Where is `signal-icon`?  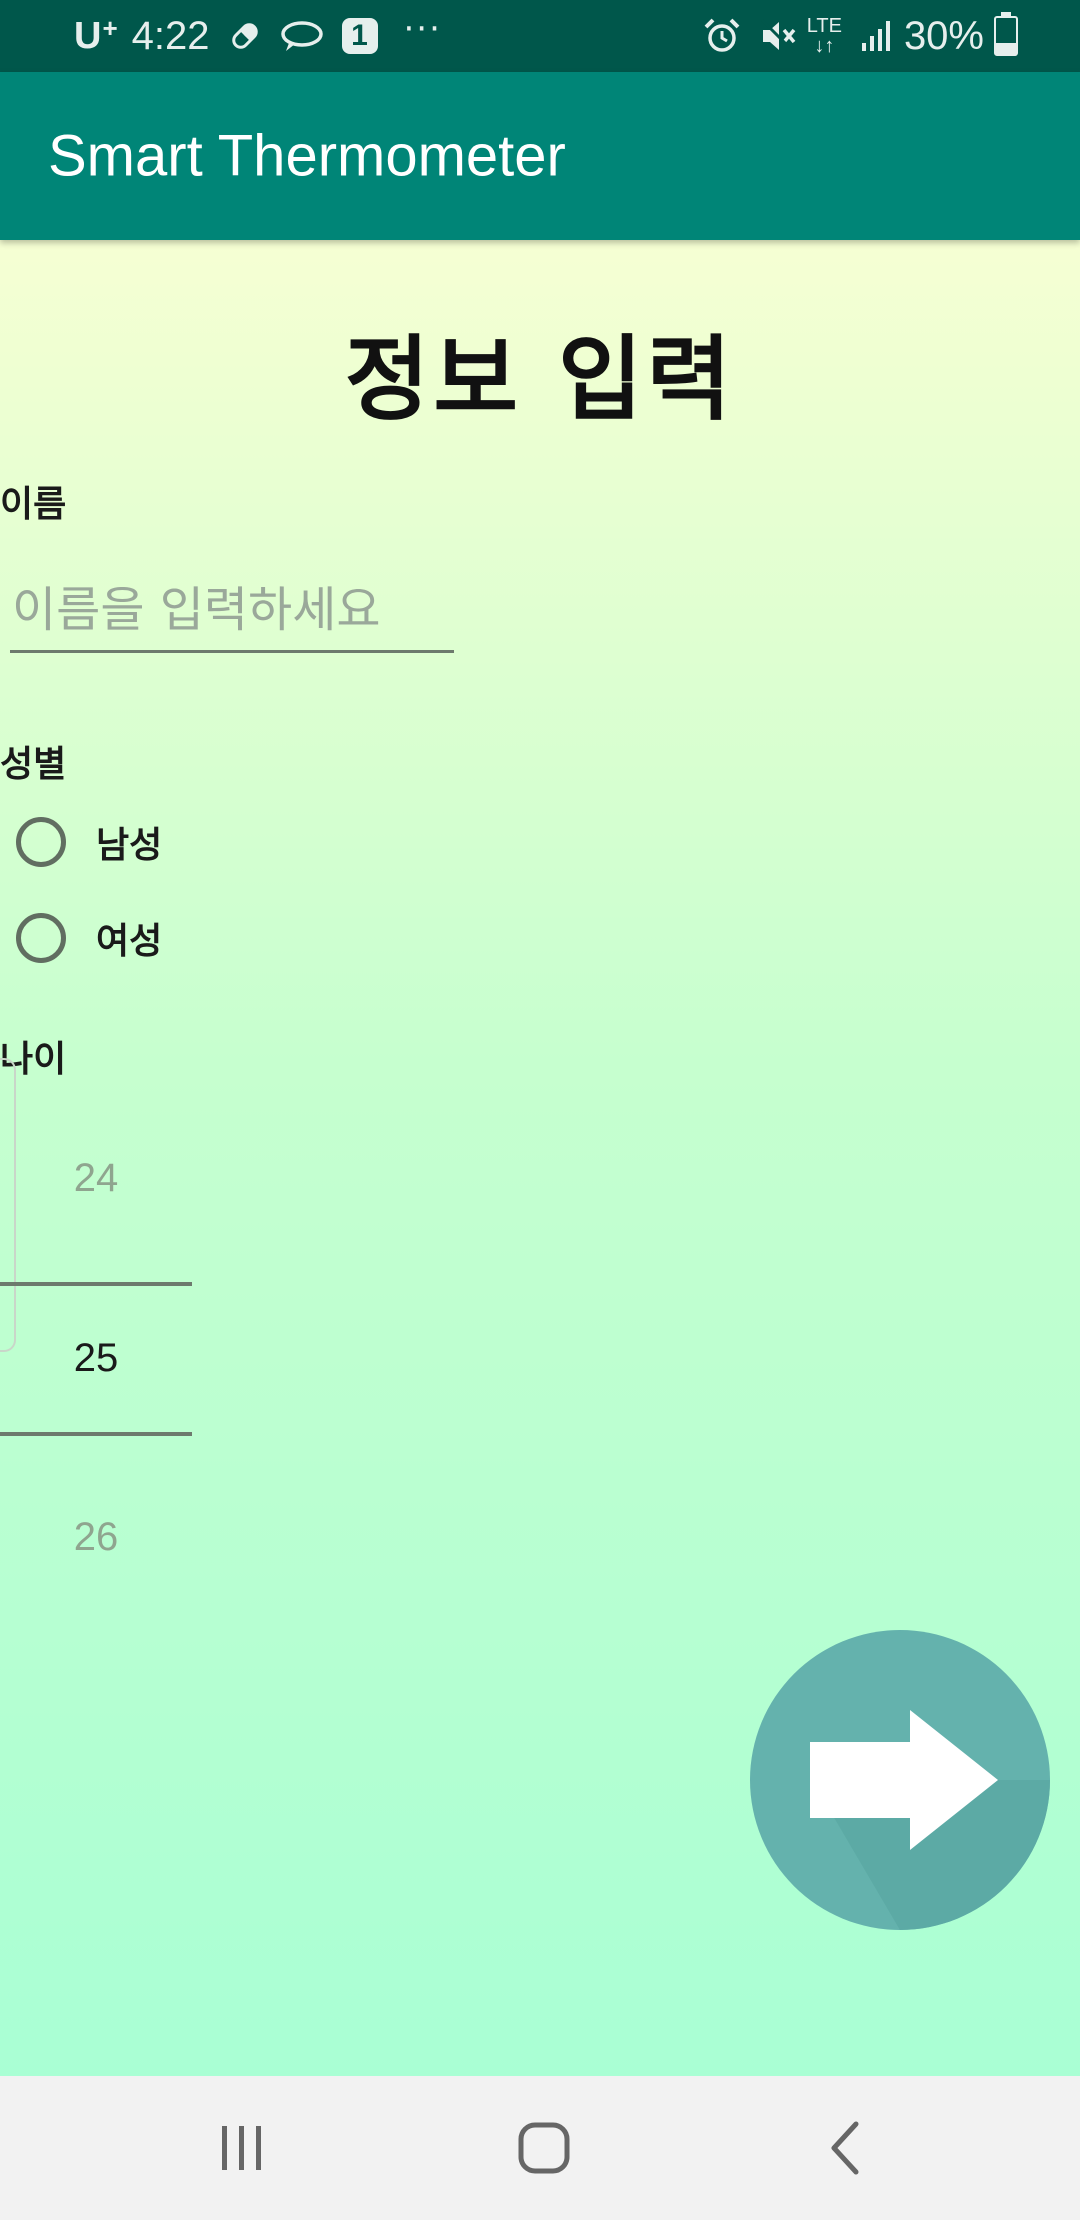
signal-icon is located at coordinates (877, 36).